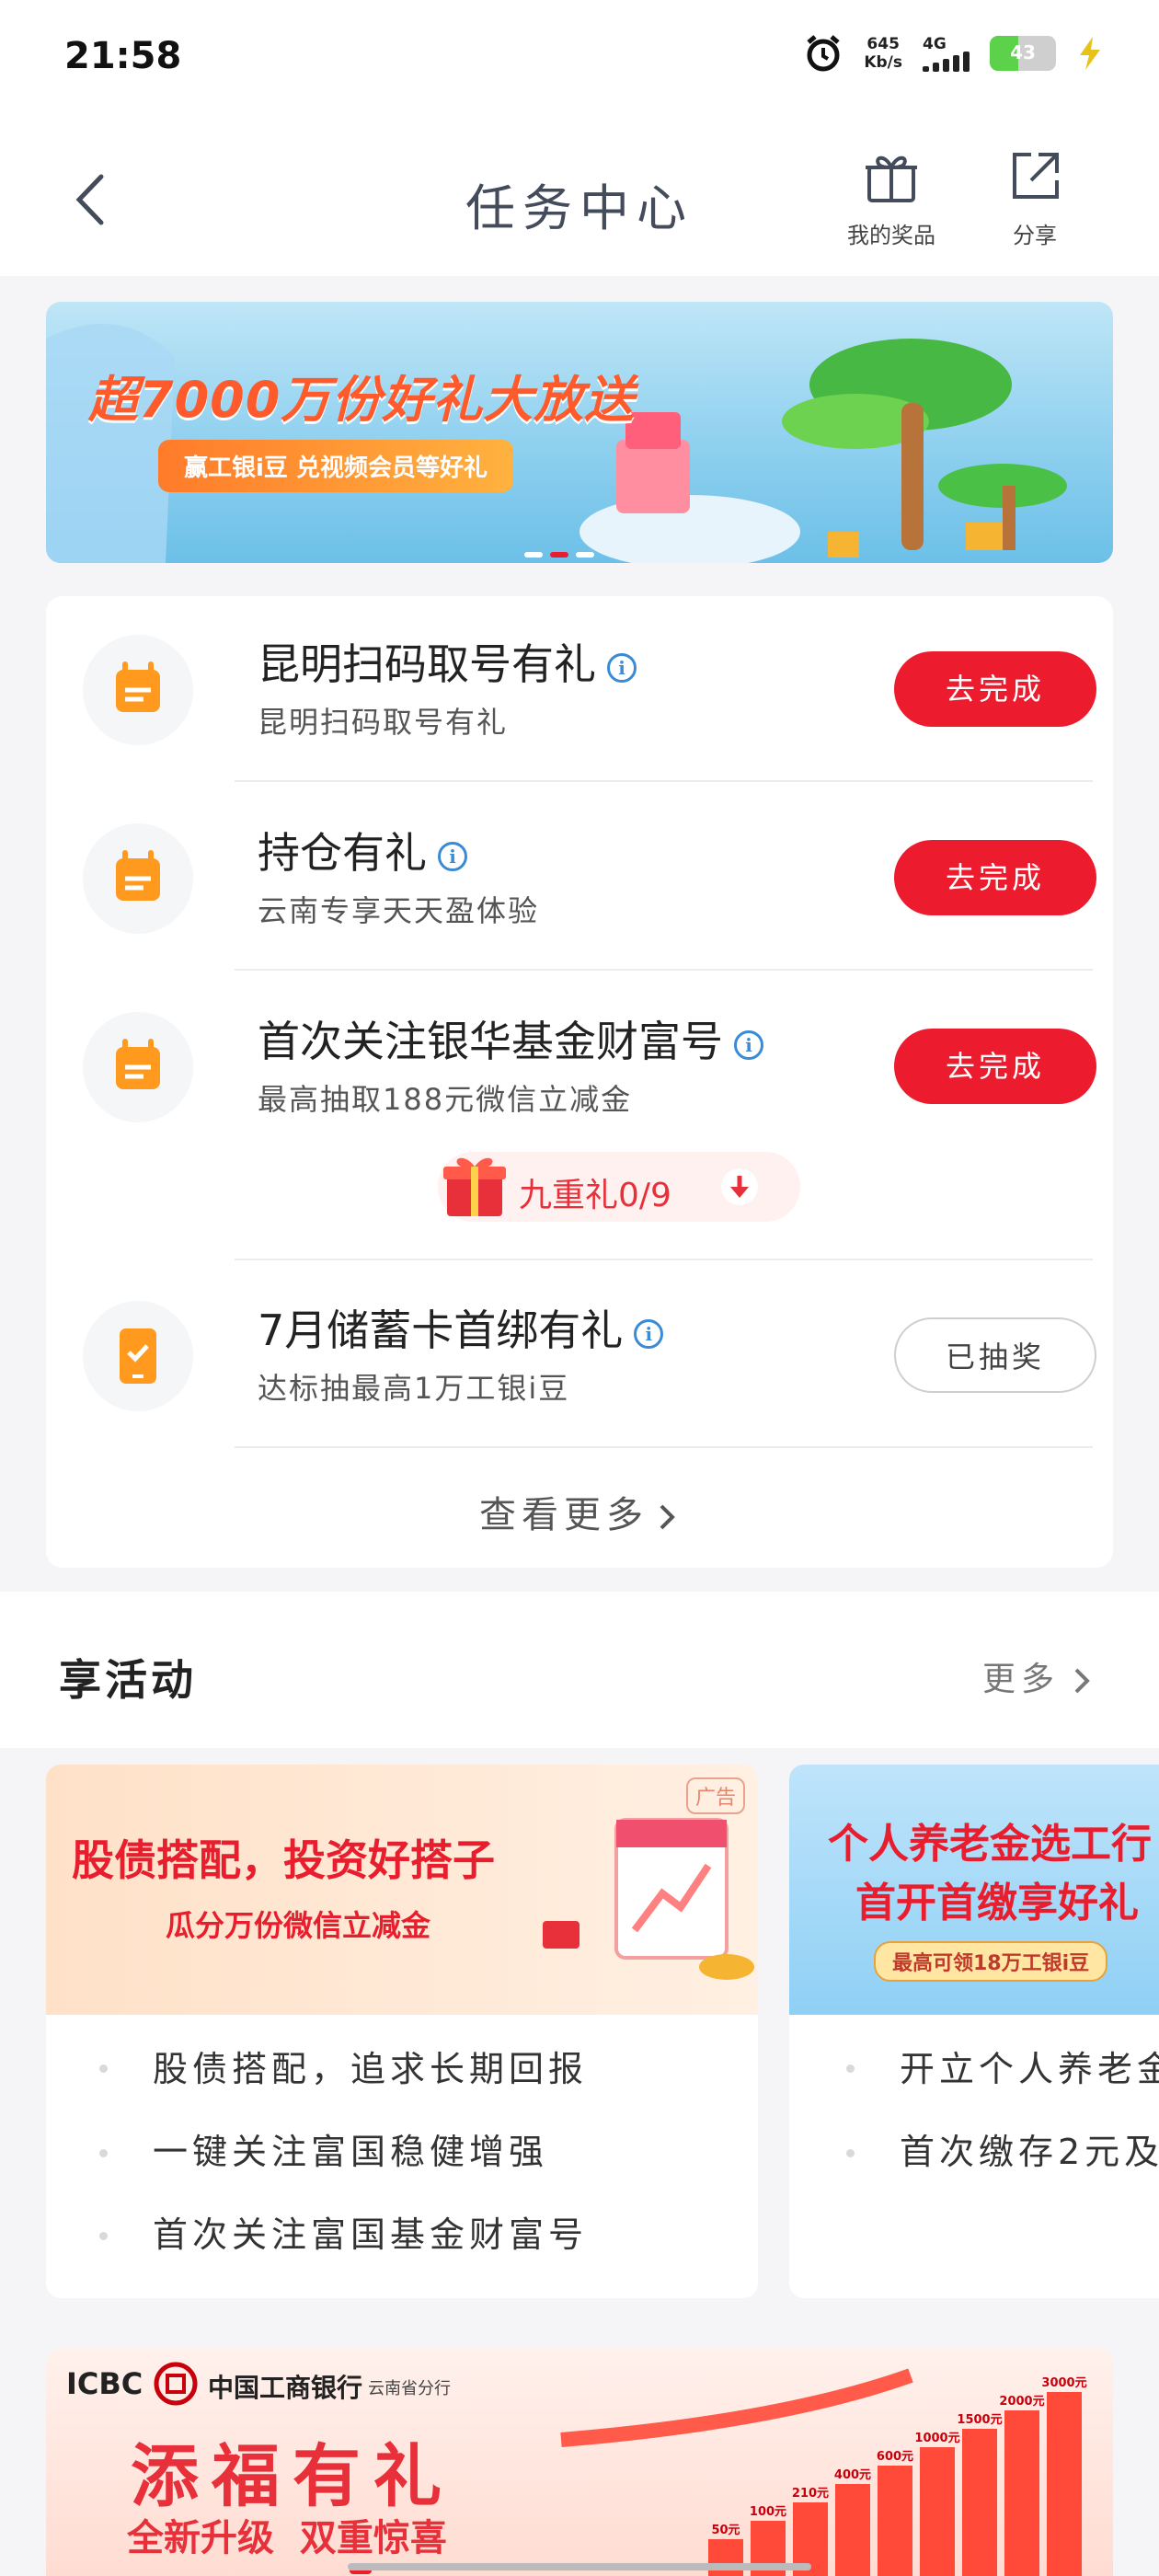 Image resolution: width=1159 pixels, height=2576 pixels. What do you see at coordinates (138, 1356) in the screenshot?
I see `phone-card-icon` at bounding box center [138, 1356].